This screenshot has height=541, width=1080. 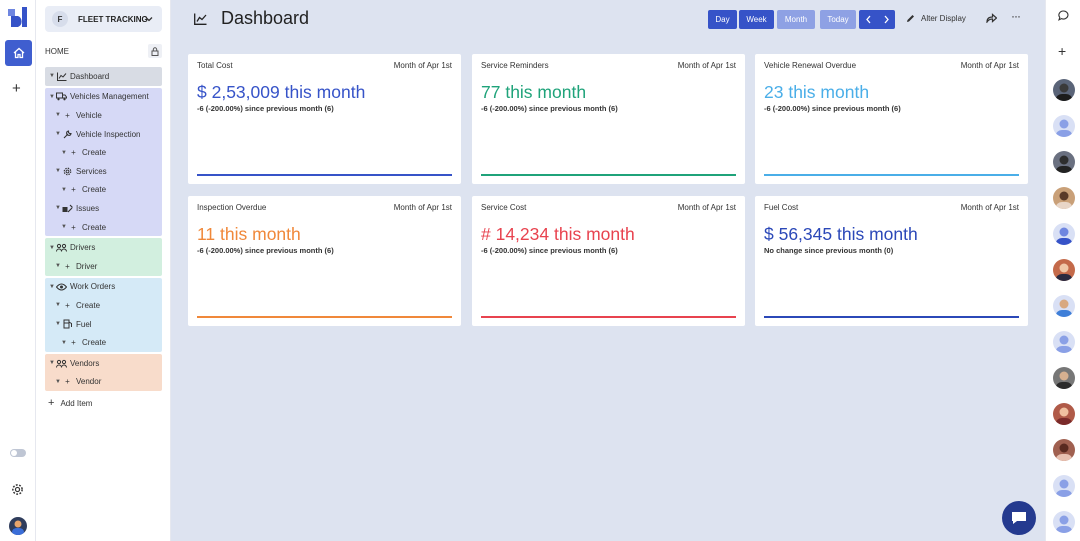 I want to click on group-drivers: ▼ Drivers ▼ + Driver, so click(x=103, y=257).